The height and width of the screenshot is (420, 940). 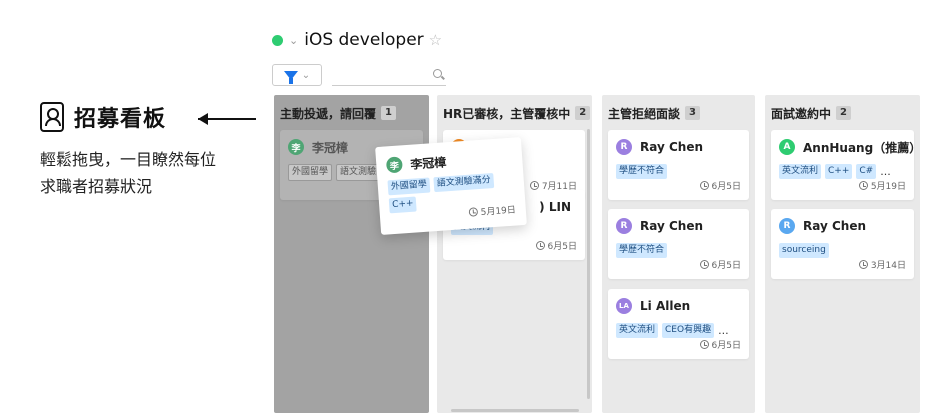 What do you see at coordinates (644, 113) in the screenshot?
I see `column-title: 主管拒絕面談` at bounding box center [644, 113].